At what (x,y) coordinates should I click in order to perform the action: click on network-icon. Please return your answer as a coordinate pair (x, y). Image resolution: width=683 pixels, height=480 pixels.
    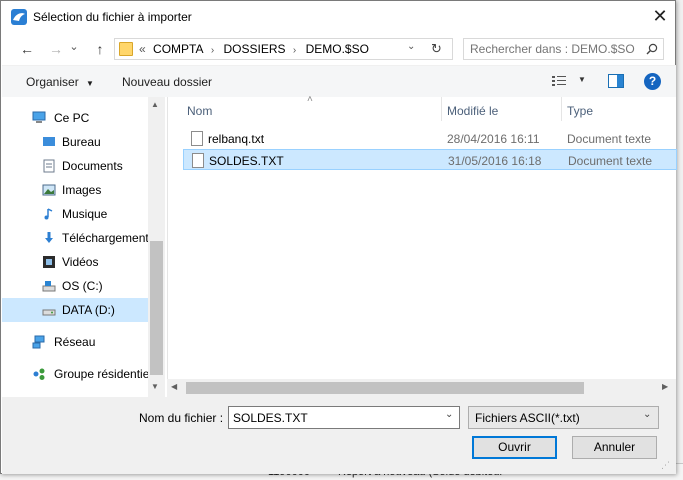
    Looking at the image, I should click on (38, 342).